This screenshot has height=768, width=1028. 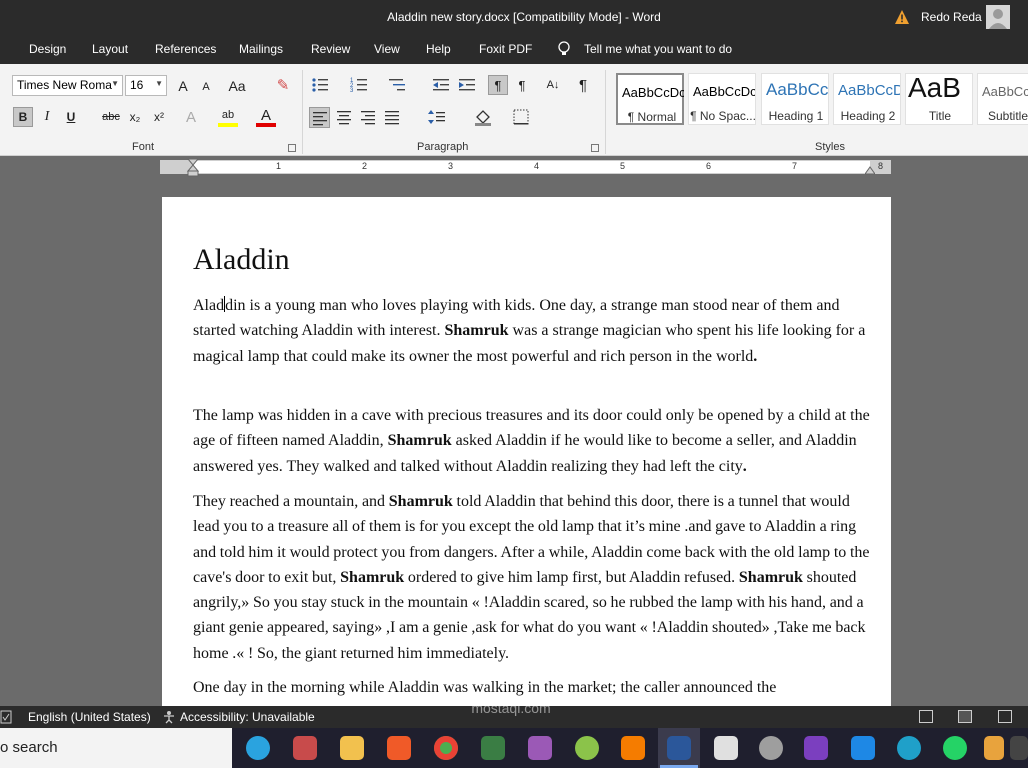 What do you see at coordinates (110, 49) in the screenshot?
I see `tab-layout: Layout` at bounding box center [110, 49].